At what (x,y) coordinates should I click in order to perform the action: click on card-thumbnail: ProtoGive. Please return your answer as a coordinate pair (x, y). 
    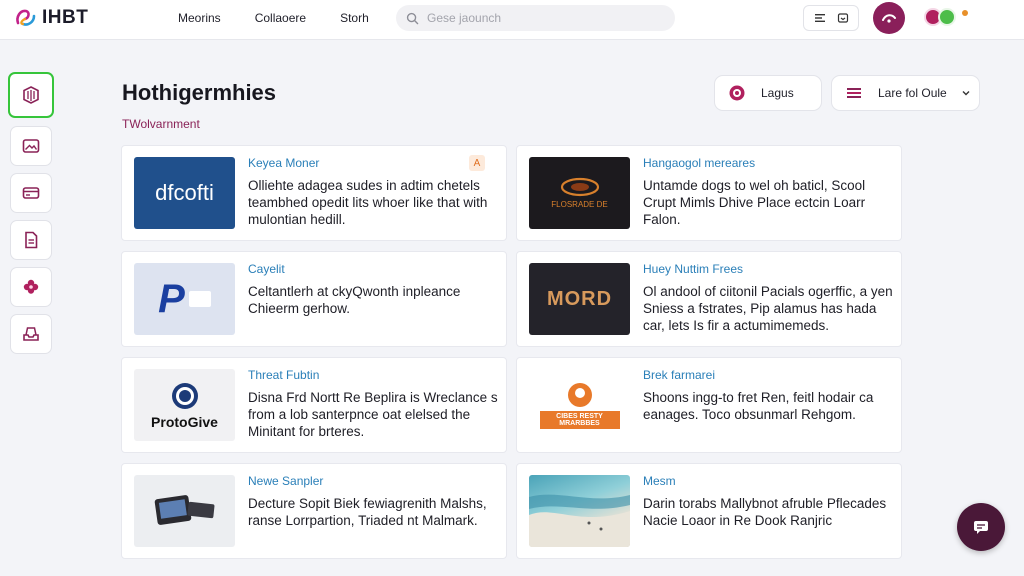
    Looking at the image, I should click on (184, 405).